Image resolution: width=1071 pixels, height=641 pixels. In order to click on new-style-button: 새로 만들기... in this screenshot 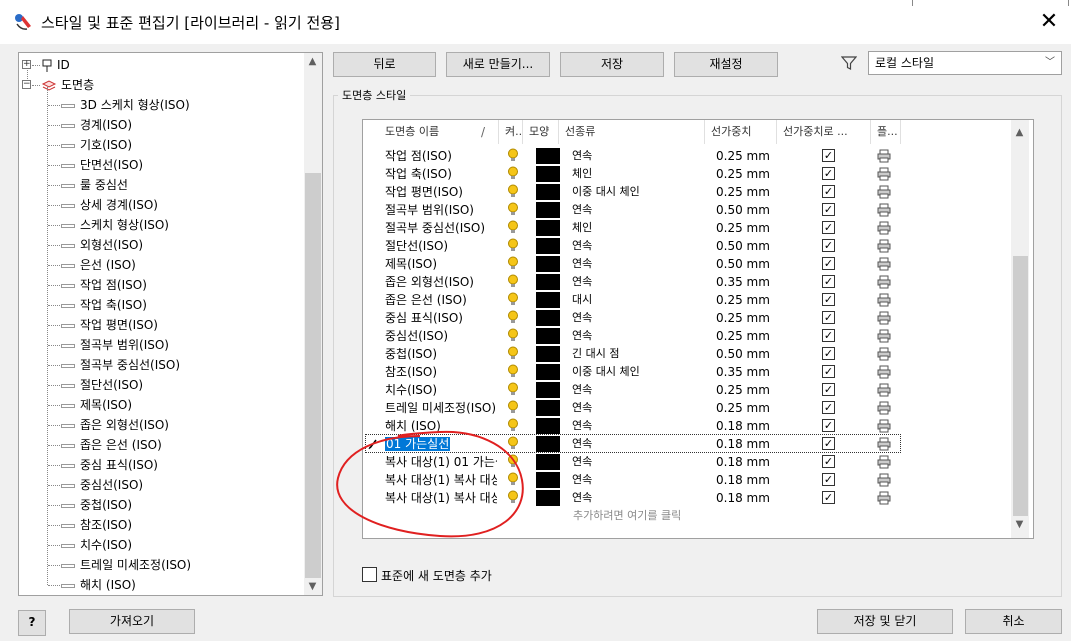, I will do `click(498, 64)`.